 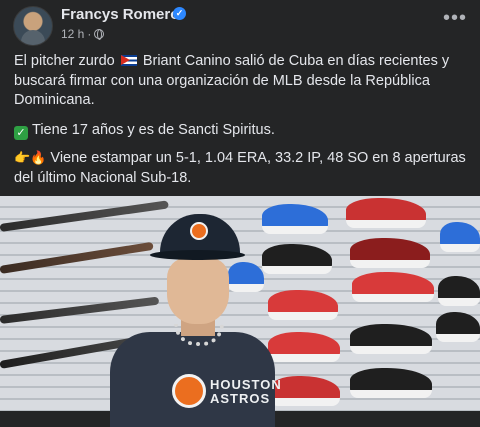 What do you see at coordinates (240, 24) in the screenshot?
I see `post-header: Francys Romero ✓ 12 h · •••` at bounding box center [240, 24].